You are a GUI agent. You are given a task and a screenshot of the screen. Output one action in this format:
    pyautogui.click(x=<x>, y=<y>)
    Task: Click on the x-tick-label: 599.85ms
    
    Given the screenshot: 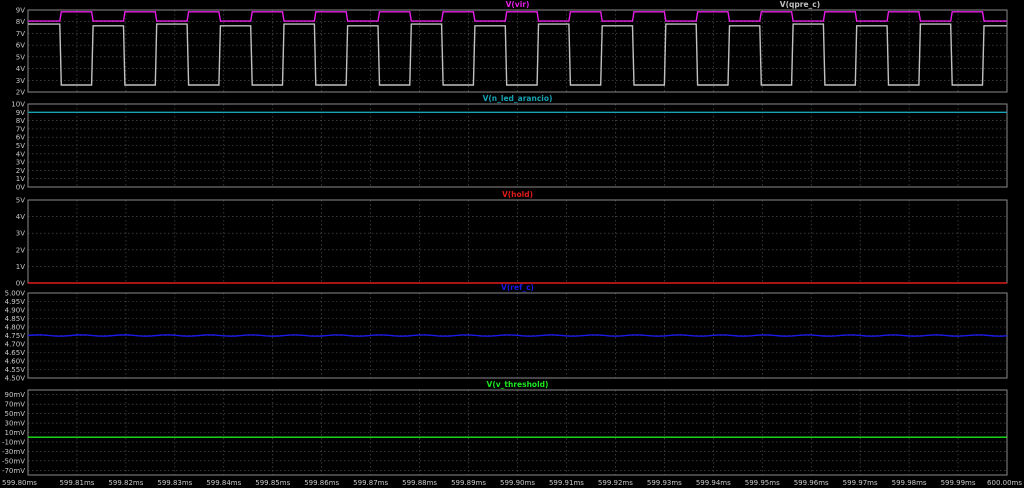 What is the action you would take?
    pyautogui.click(x=272, y=483)
    